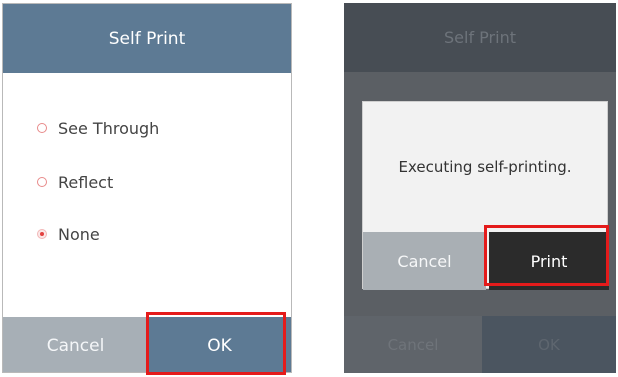 The height and width of the screenshot is (377, 618). Describe the element at coordinates (79, 234) in the screenshot. I see `radio-label: None` at that location.